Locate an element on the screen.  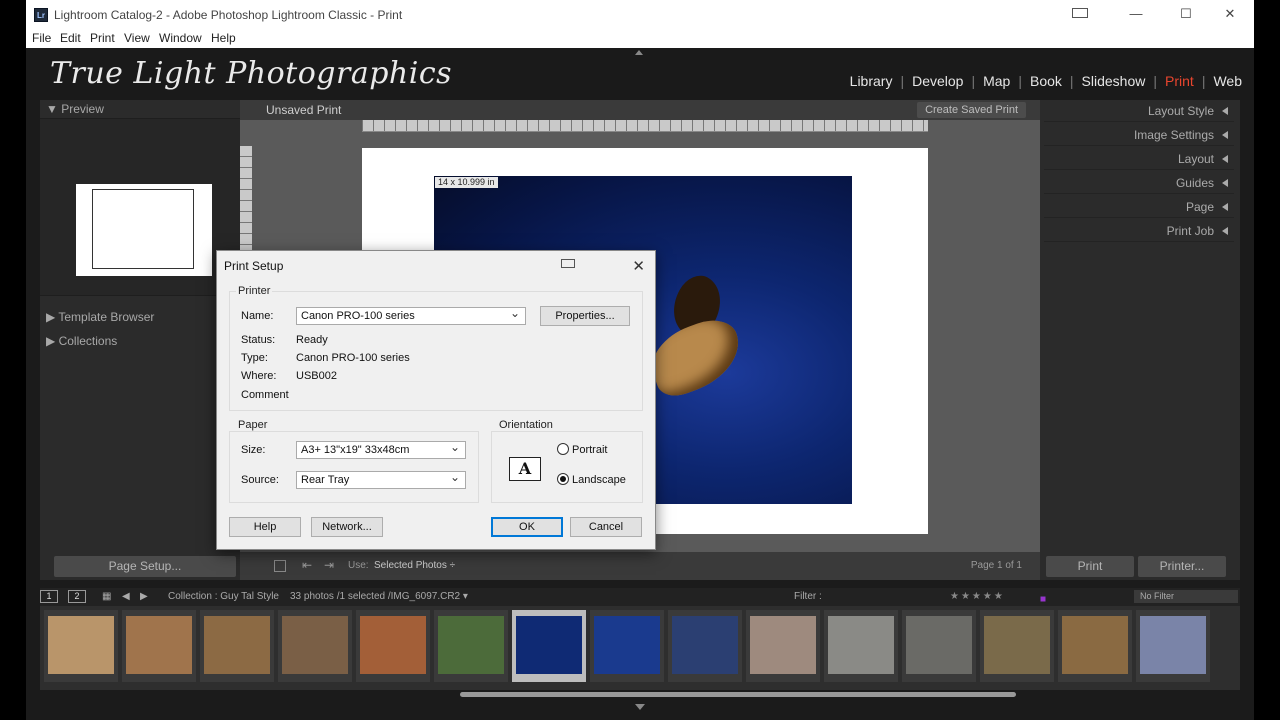
panel-page: Page is located at coordinates (1139, 207).